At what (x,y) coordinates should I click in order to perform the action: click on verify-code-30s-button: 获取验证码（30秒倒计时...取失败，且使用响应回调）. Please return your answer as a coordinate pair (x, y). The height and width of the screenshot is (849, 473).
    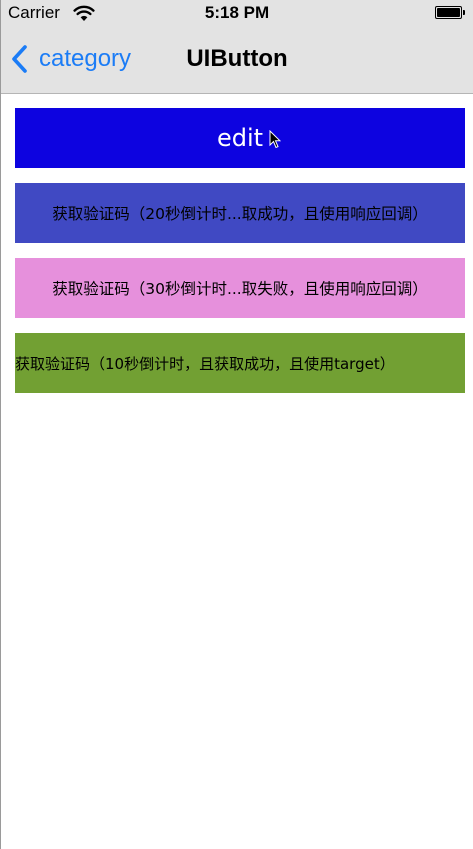
    Looking at the image, I should click on (240, 288).